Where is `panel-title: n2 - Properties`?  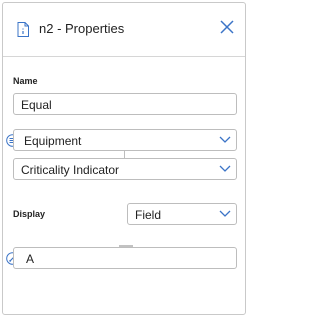 panel-title: n2 - Properties is located at coordinates (82, 28).